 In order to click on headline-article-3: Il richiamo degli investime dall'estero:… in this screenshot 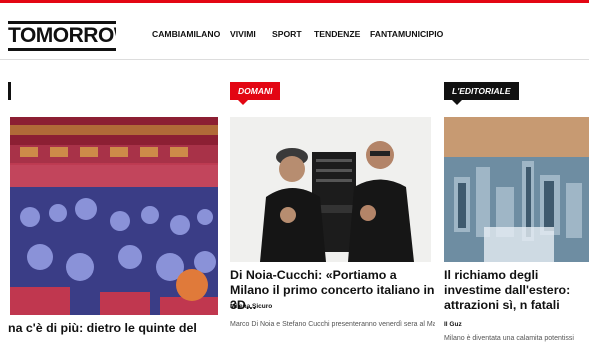, I will do `click(516, 290)`.